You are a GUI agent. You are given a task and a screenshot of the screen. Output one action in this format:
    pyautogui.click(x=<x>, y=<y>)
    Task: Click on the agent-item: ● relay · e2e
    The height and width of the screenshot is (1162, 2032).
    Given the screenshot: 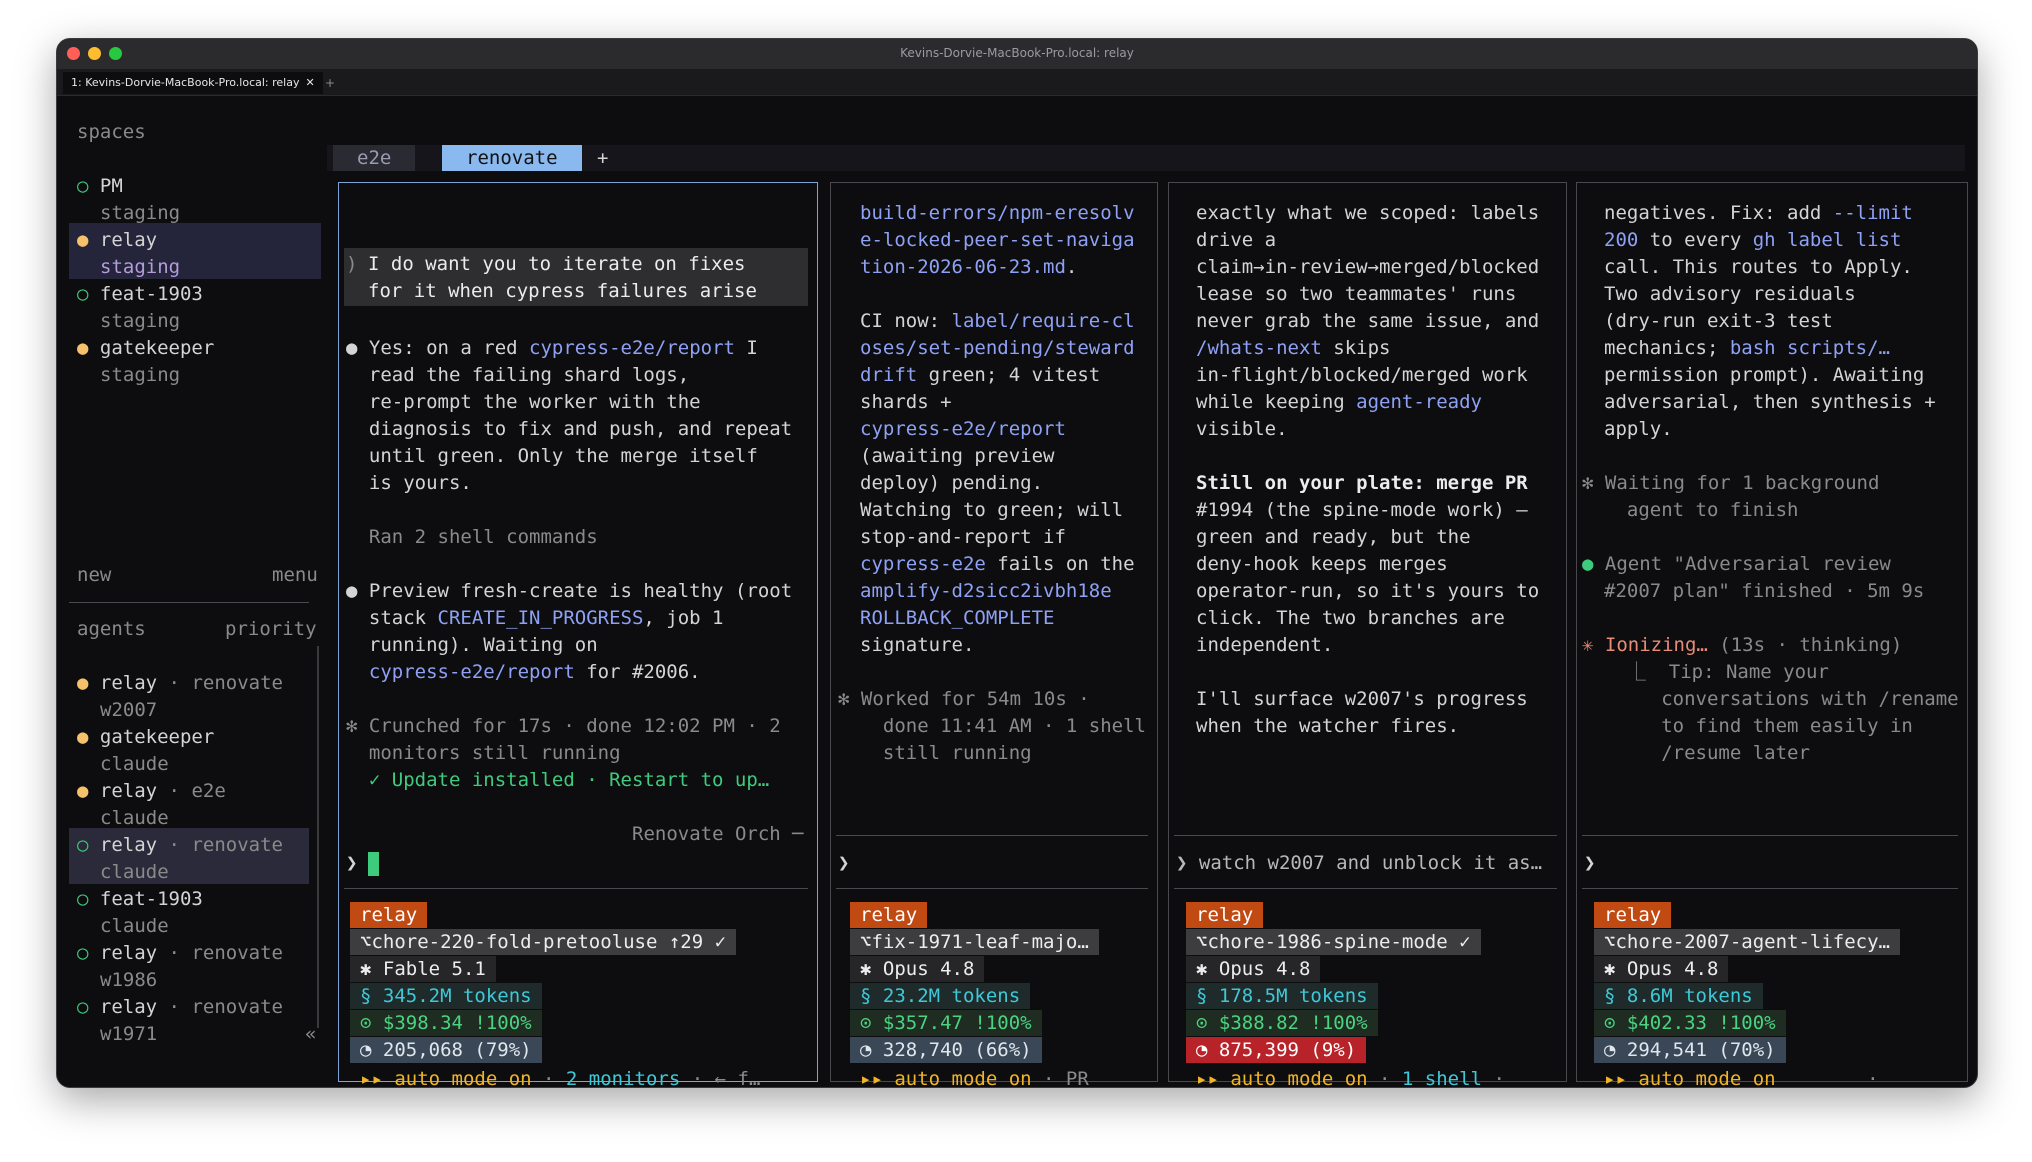 What is the action you would take?
    pyautogui.click(x=151, y=791)
    